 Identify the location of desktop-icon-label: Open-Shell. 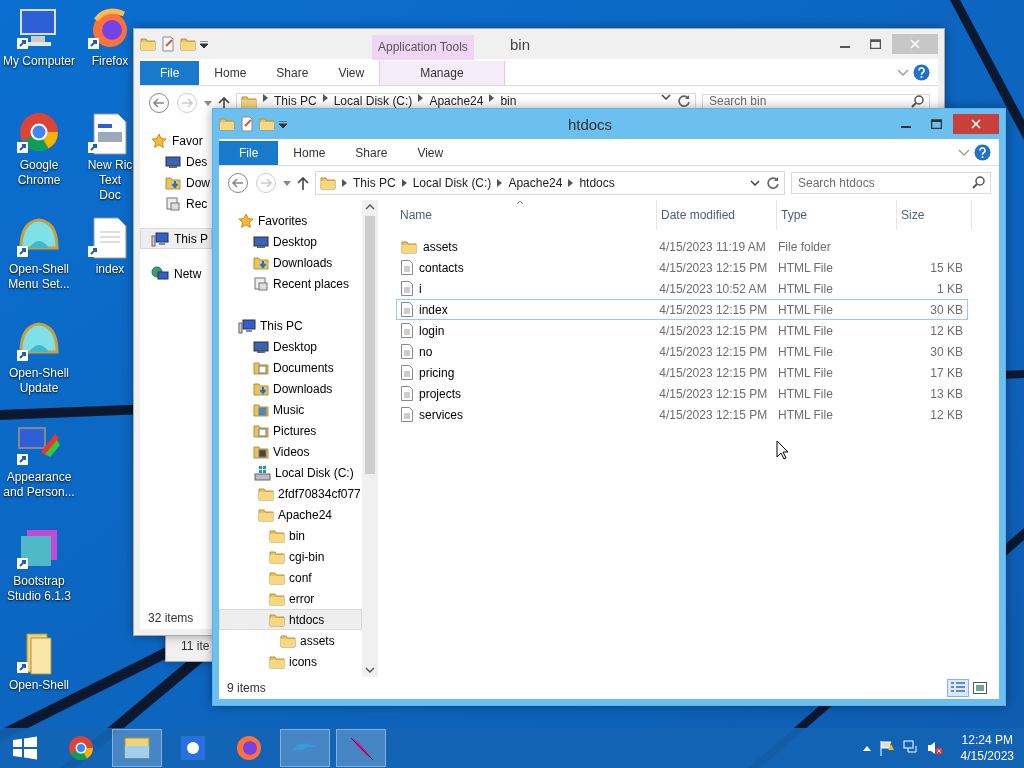
(38, 685).